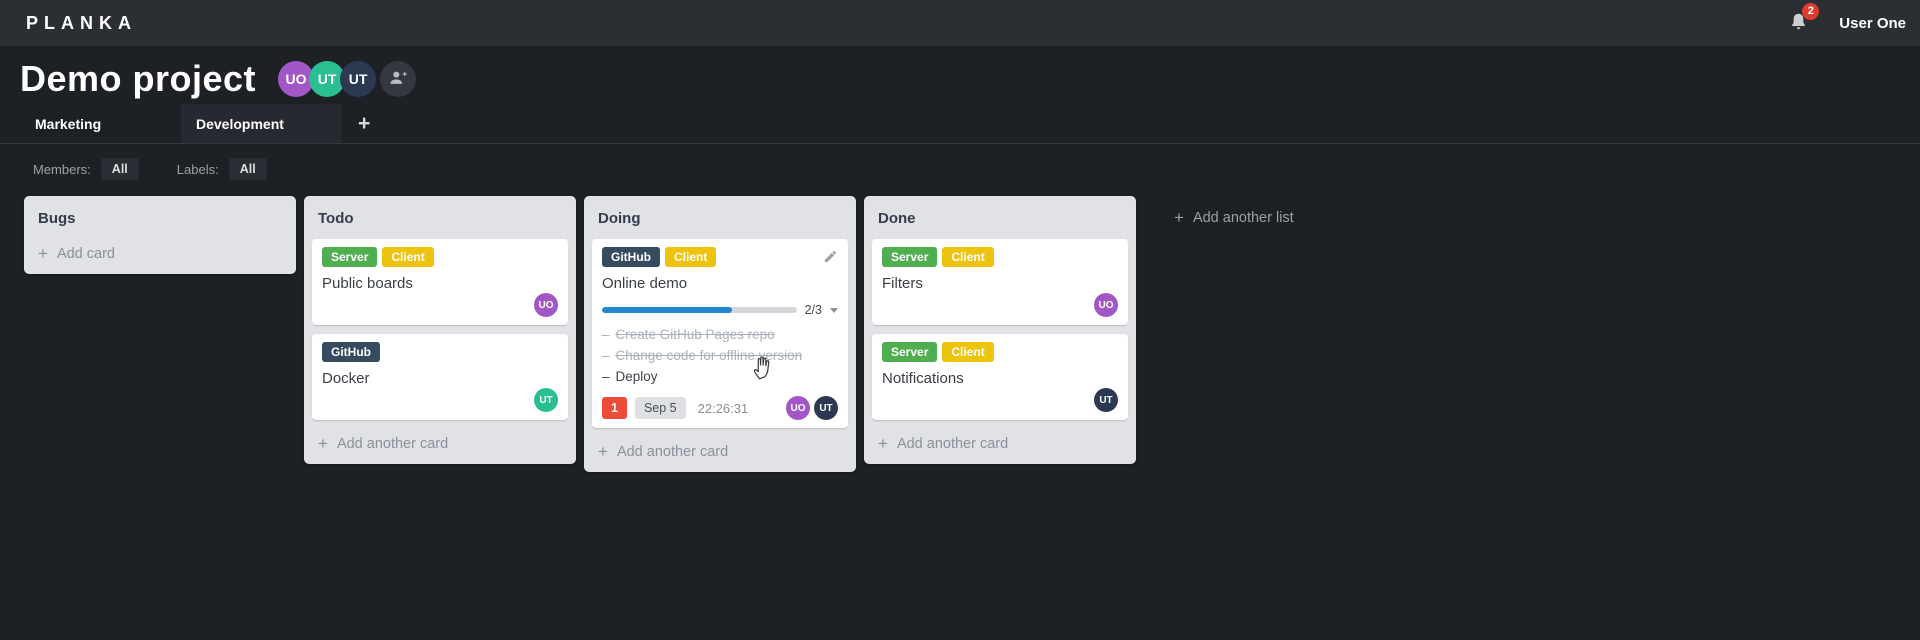 Image resolution: width=1920 pixels, height=640 pixels. I want to click on task-progress: 2/3, so click(720, 310).